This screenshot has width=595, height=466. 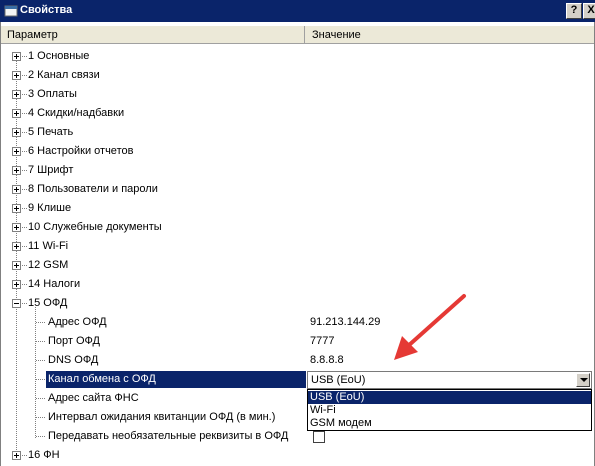 What do you see at coordinates (50, 208) in the screenshot?
I see `group-label: 9 Клише` at bounding box center [50, 208].